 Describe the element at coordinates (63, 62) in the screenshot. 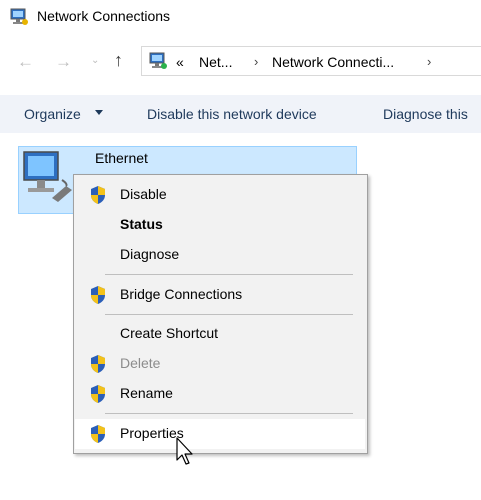

I see `forward-button: →` at that location.